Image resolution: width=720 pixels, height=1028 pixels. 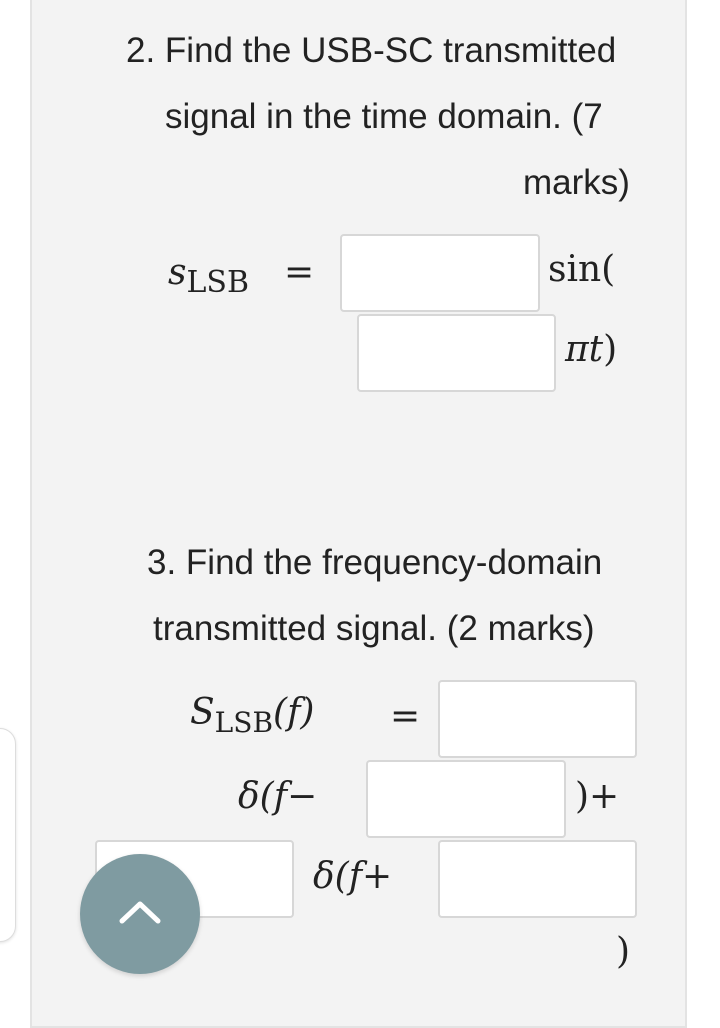 I want to click on question-2-line-1: 2. Find the USB-SC transmitted, so click(x=371, y=50).